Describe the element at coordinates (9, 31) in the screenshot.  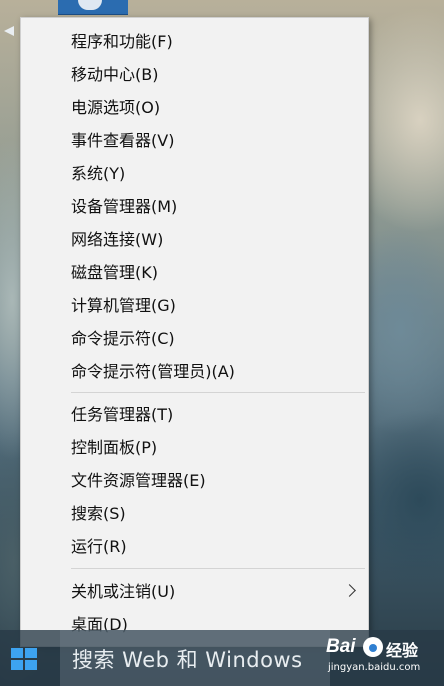
I see `pointer-arrow-icon` at that location.